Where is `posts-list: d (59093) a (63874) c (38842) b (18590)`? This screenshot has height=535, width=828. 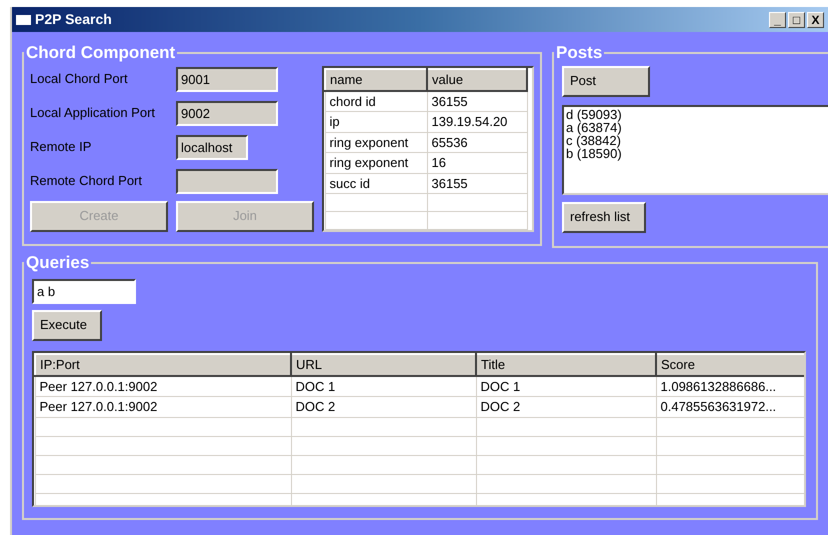 posts-list: d (59093) a (63874) c (38842) b (18590) is located at coordinates (695, 149).